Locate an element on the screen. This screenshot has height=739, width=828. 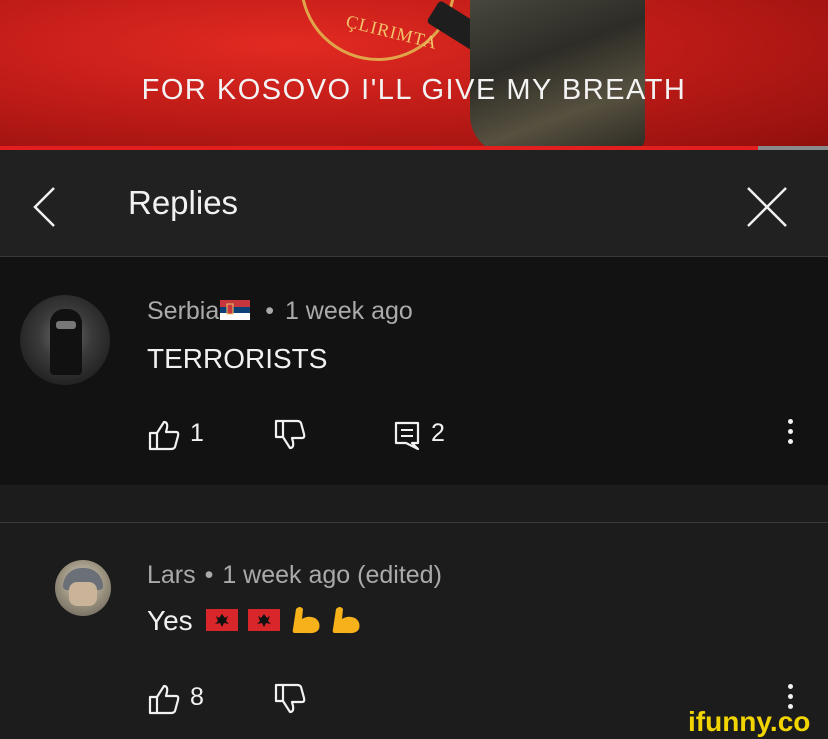
close-icon is located at coordinates (767, 207).